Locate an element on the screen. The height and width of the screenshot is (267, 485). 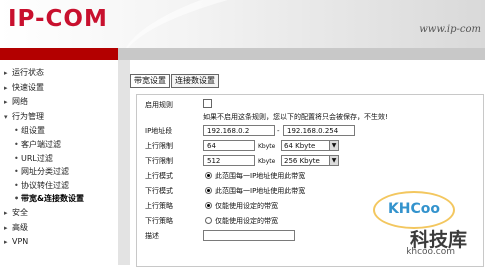
sidebar-item-8: 协议转住过滤 is located at coordinates (59, 186).